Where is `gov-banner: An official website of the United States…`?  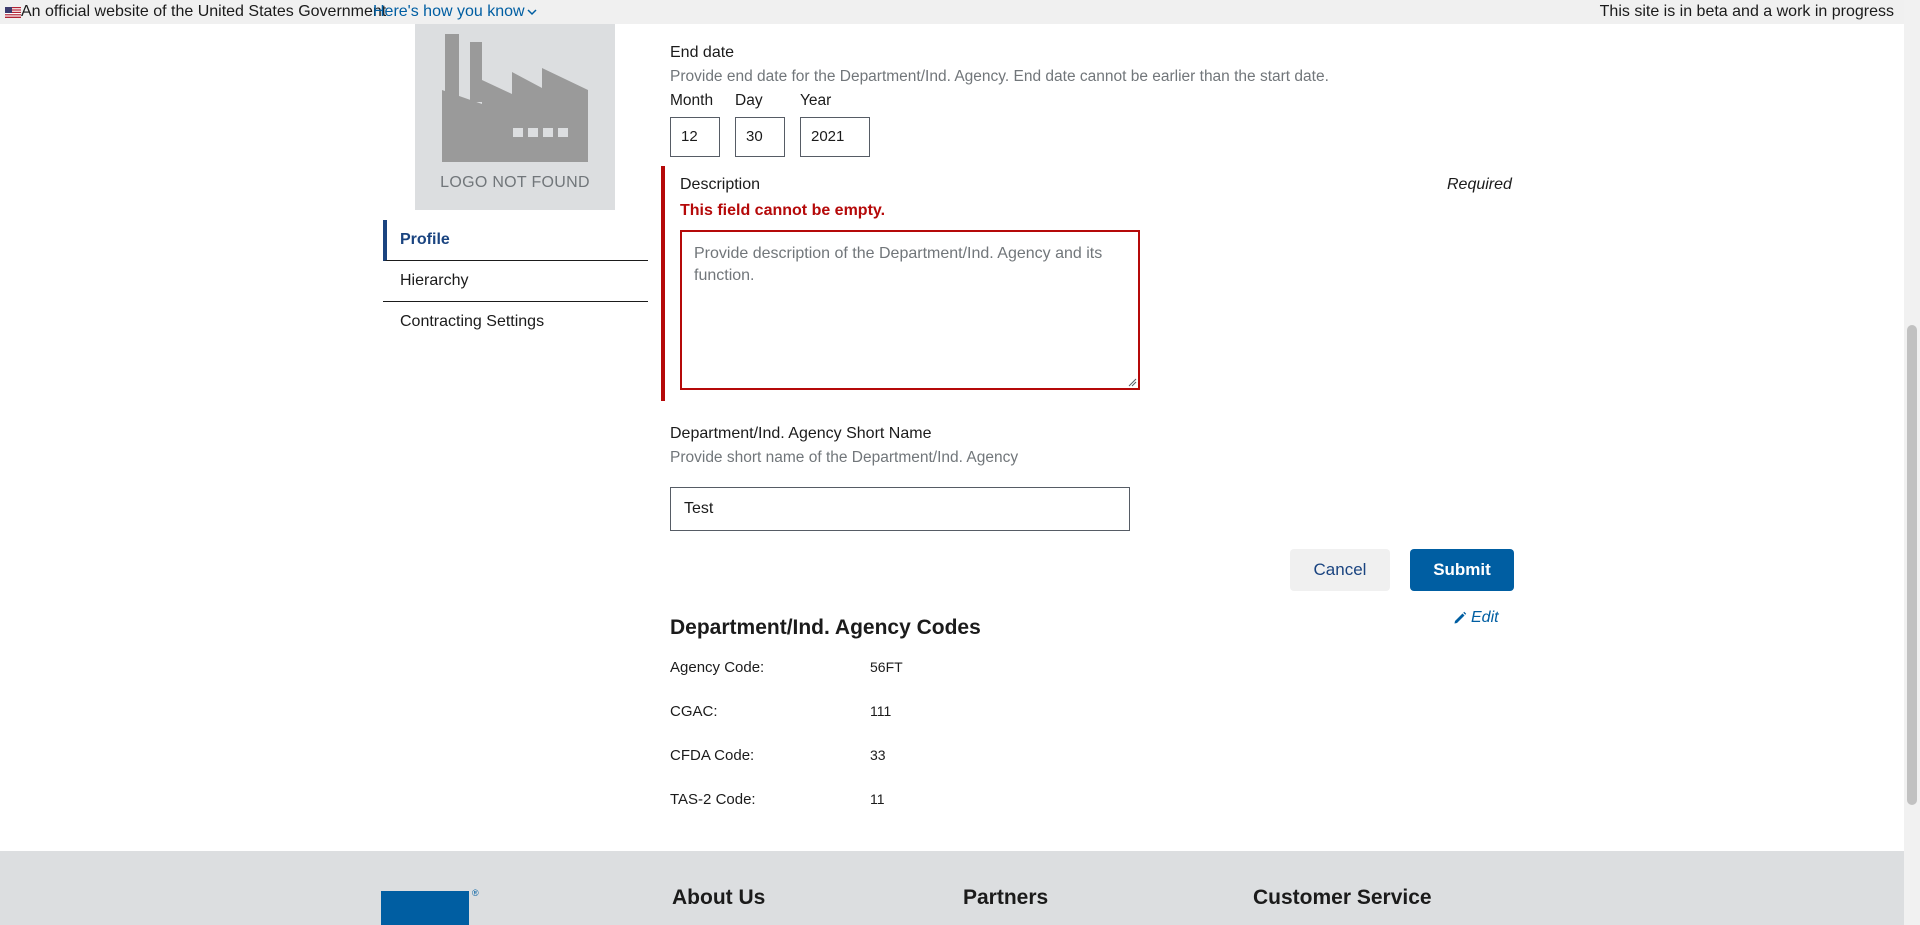
gov-banner: An official website of the United States… is located at coordinates (952, 12).